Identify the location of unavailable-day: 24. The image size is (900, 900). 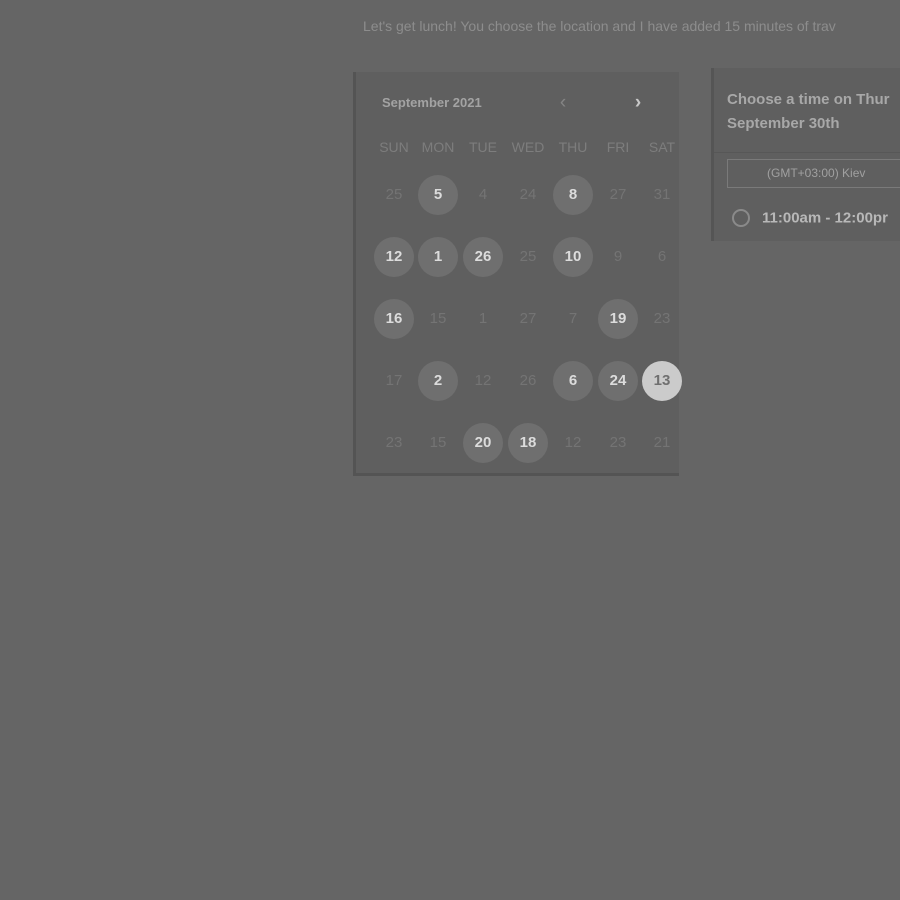
(528, 194).